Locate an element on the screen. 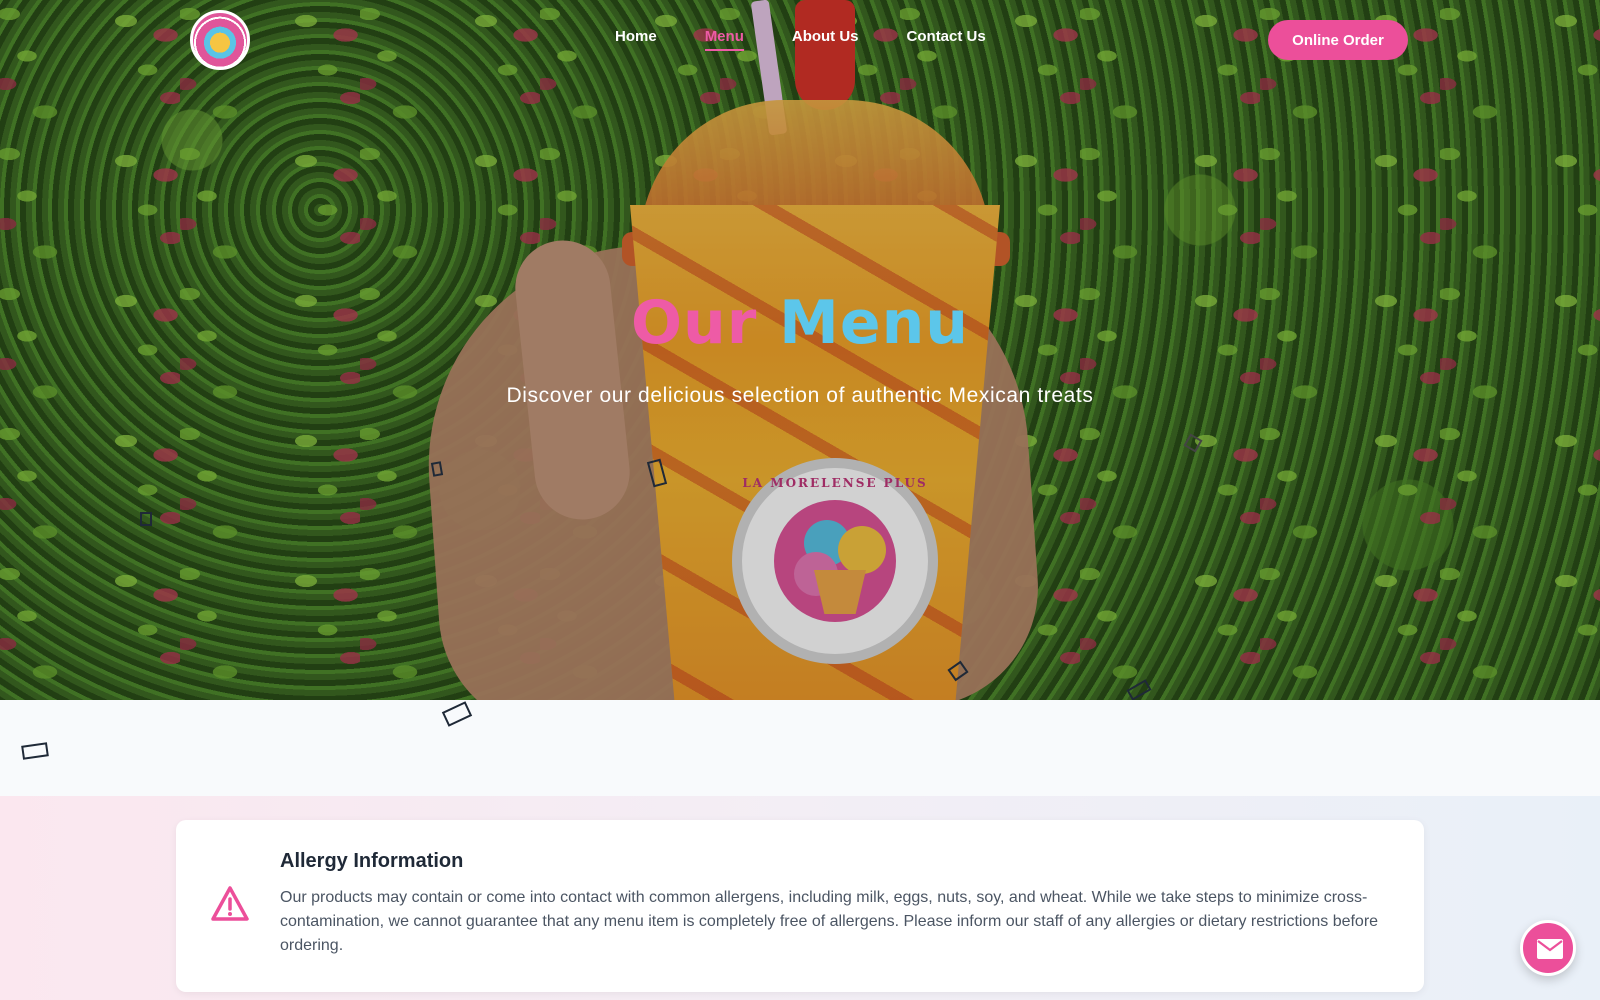  title-word-menu: Menu is located at coordinates (874, 323).